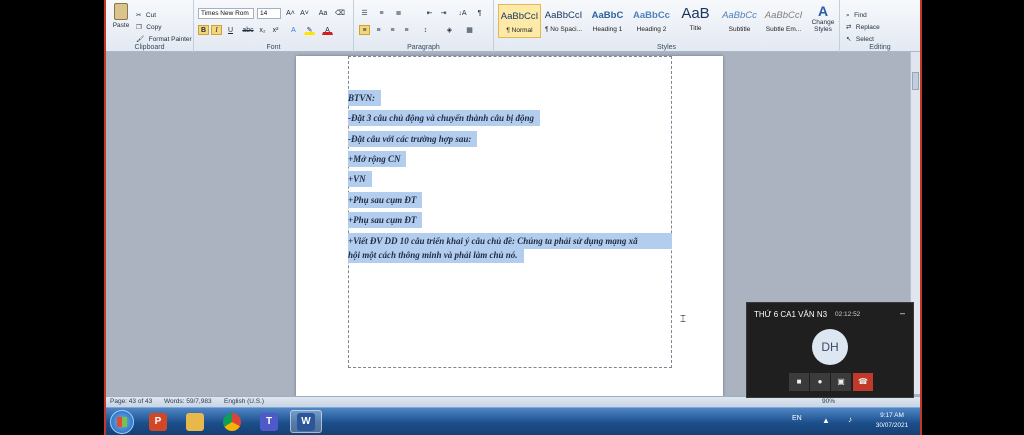 Image resolution: width=1024 pixels, height=435 pixels. Describe the element at coordinates (398, 13) in the screenshot. I see `multilevel-list-icon: ≣` at that location.